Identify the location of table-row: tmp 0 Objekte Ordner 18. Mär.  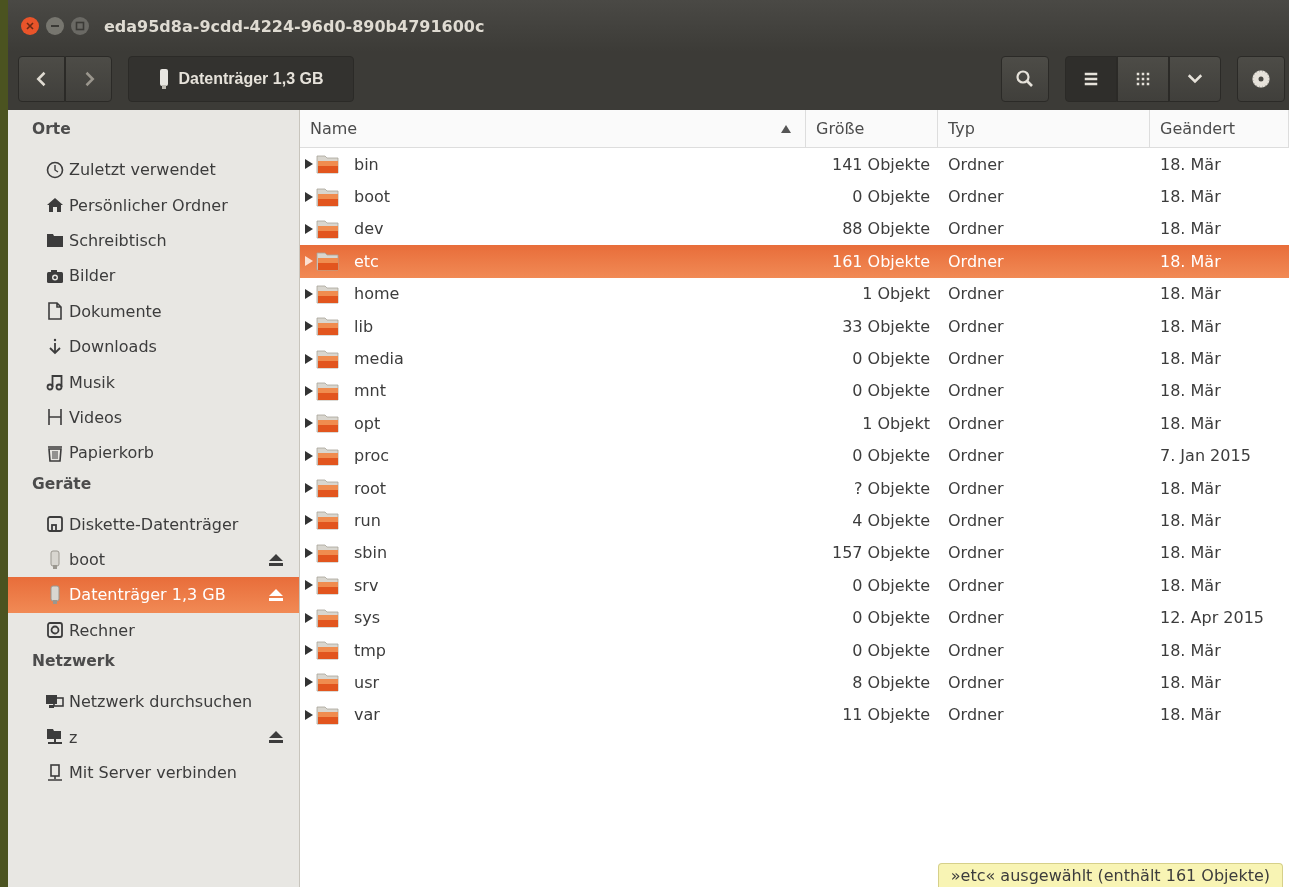
(794, 650).